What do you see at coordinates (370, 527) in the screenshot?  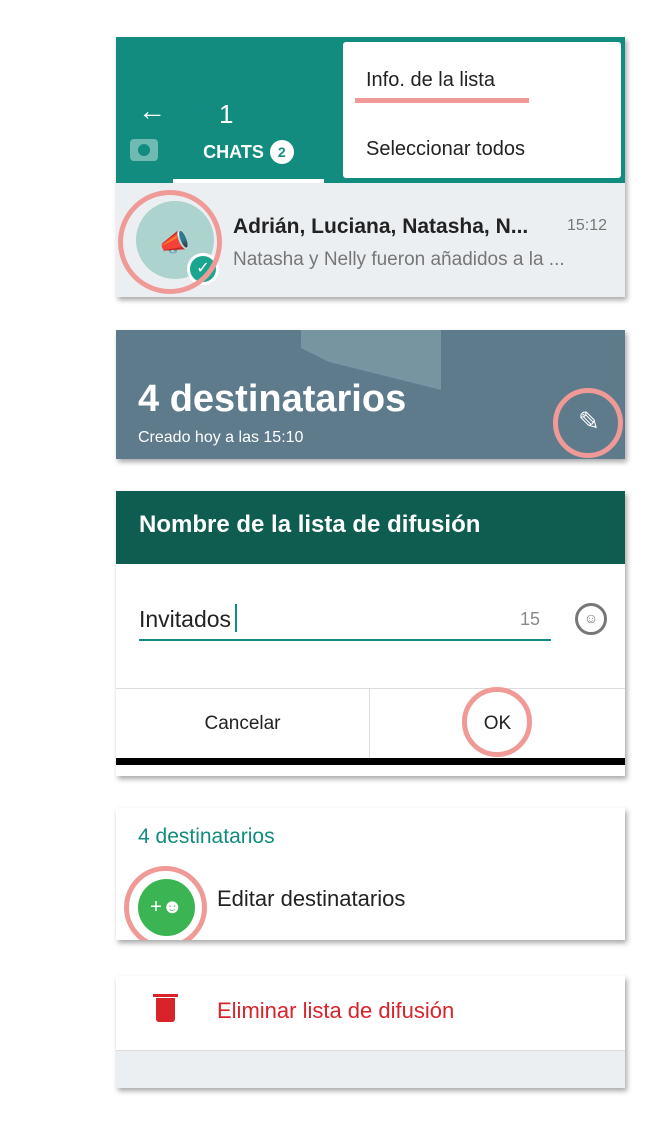 I see `dialog-title: Nombre de la lista de difusión` at bounding box center [370, 527].